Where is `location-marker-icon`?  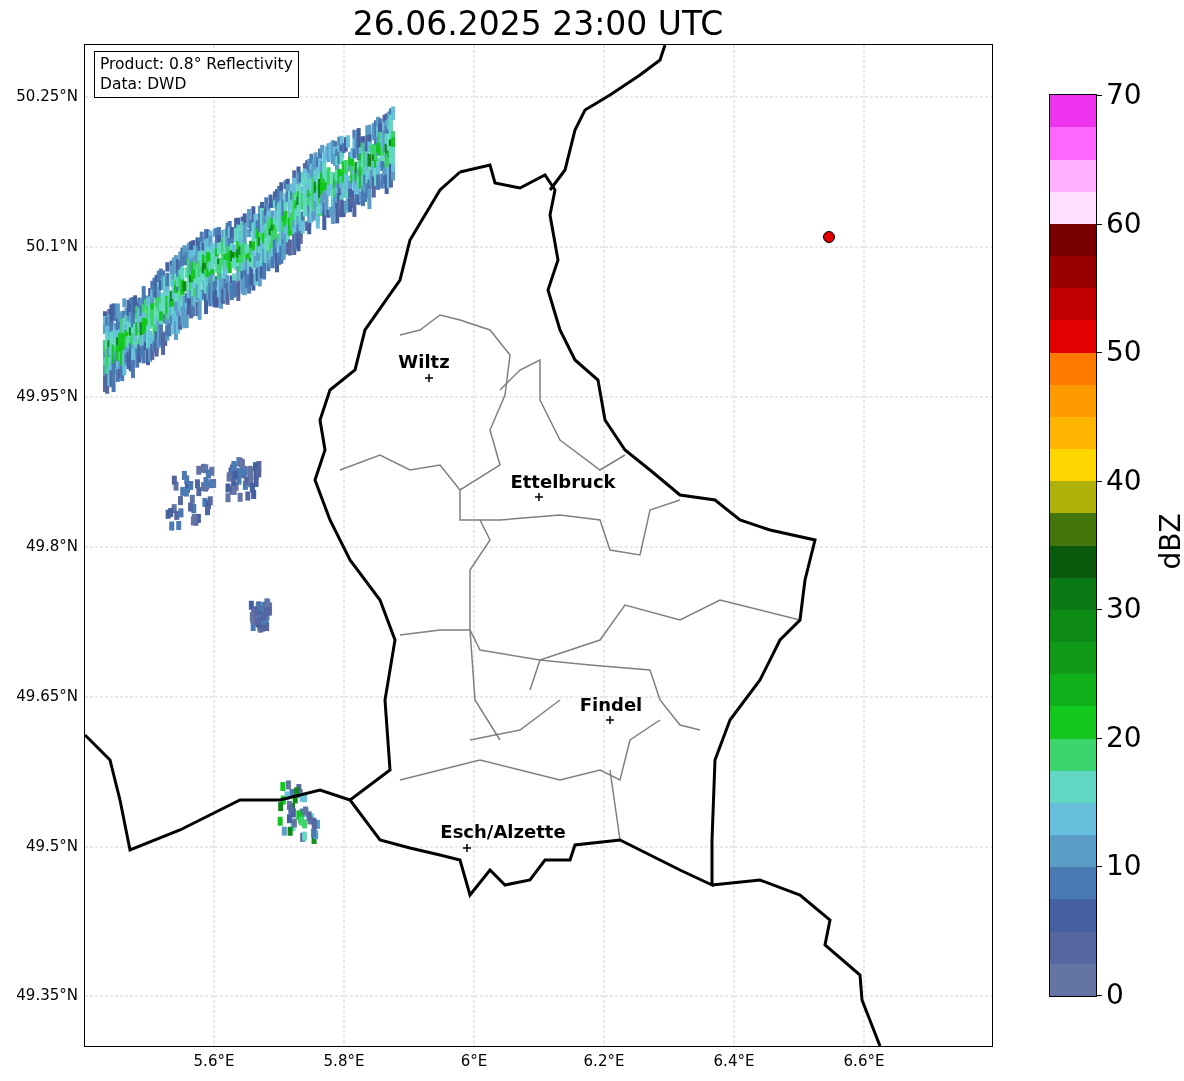 location-marker-icon is located at coordinates (829, 237).